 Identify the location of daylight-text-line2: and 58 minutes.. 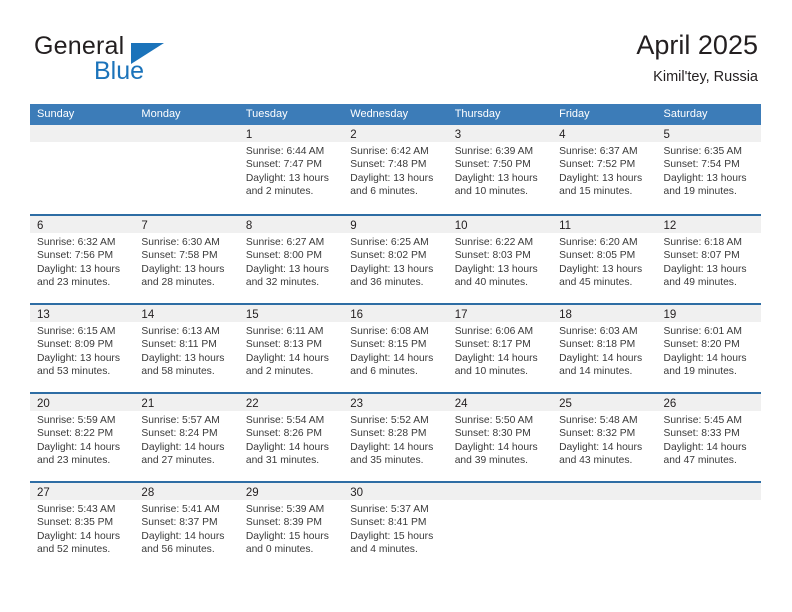
(178, 372).